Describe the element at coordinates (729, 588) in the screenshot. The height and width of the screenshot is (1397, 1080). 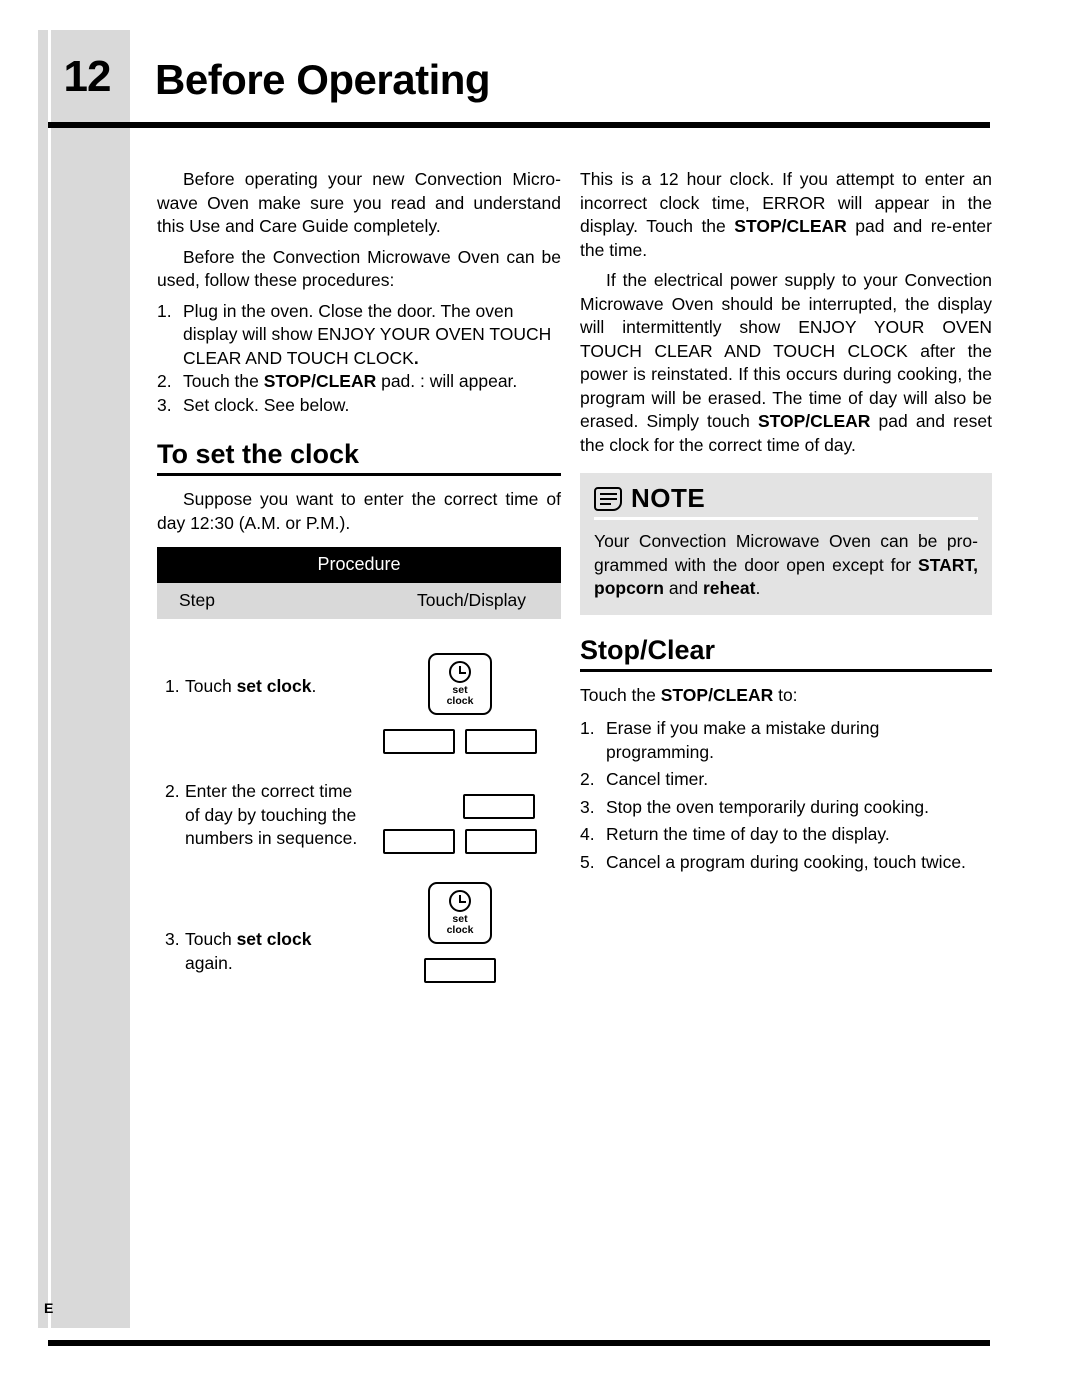
I see `note-bold-reheat: reheat` at that location.